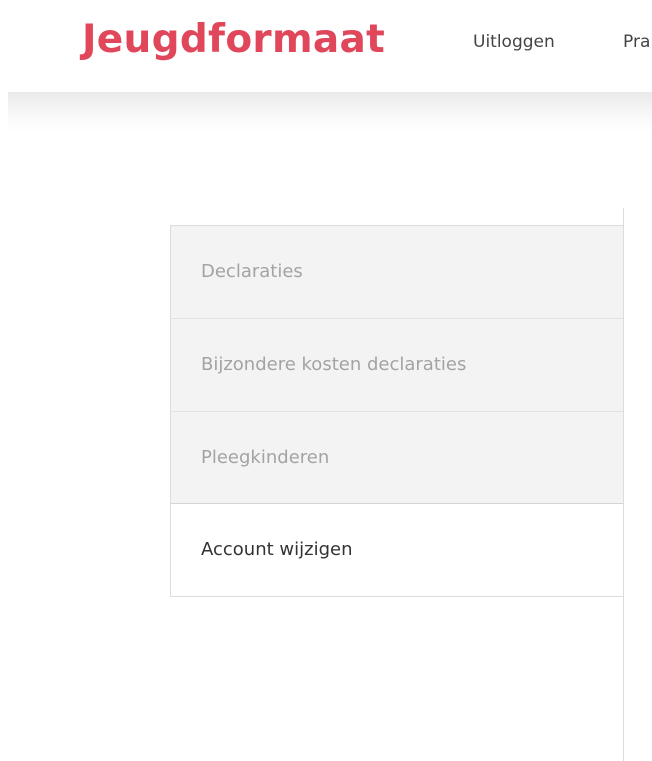  Describe the element at coordinates (397, 272) in the screenshot. I see `menu-item-declaraties: Declaraties` at that location.